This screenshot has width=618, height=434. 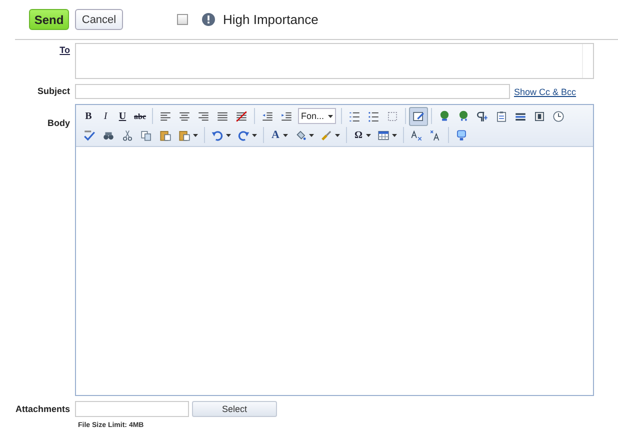 I want to click on outdent-icon, so click(x=267, y=116).